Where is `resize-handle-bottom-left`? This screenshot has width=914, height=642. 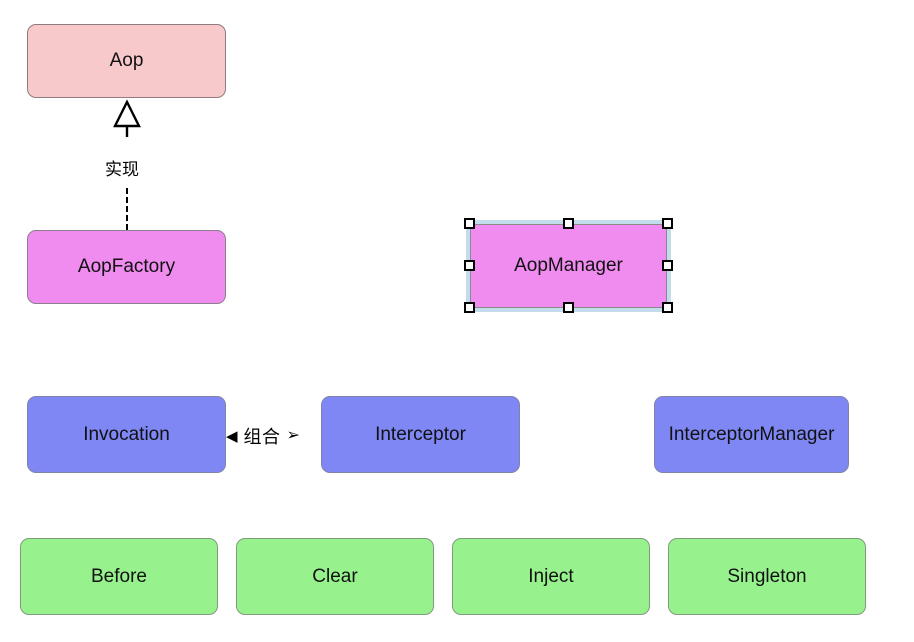 resize-handle-bottom-left is located at coordinates (469, 307).